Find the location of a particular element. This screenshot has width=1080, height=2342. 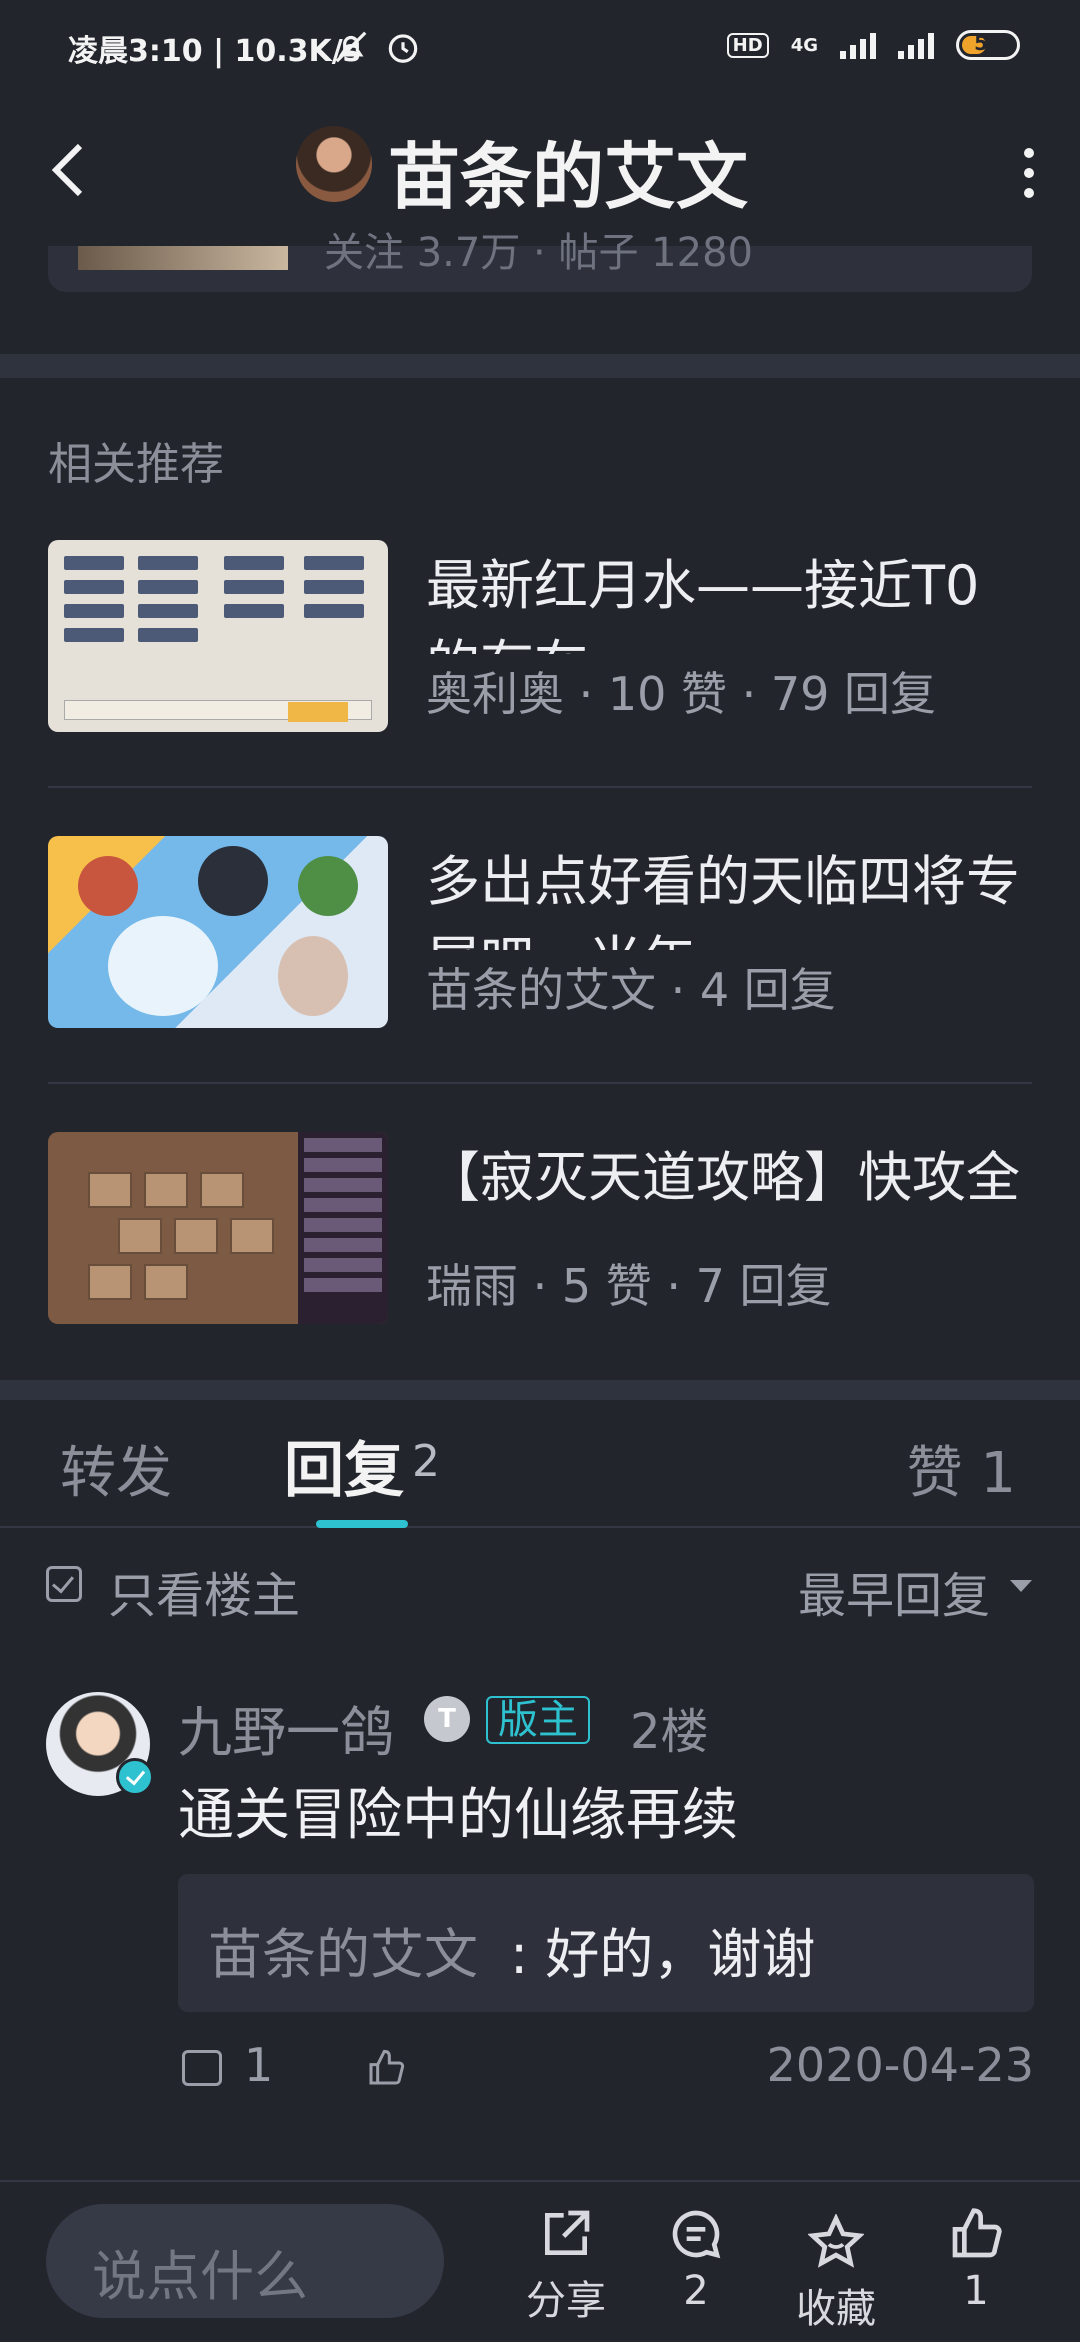

reply-date: 2020-04-23 is located at coordinates (900, 2065).